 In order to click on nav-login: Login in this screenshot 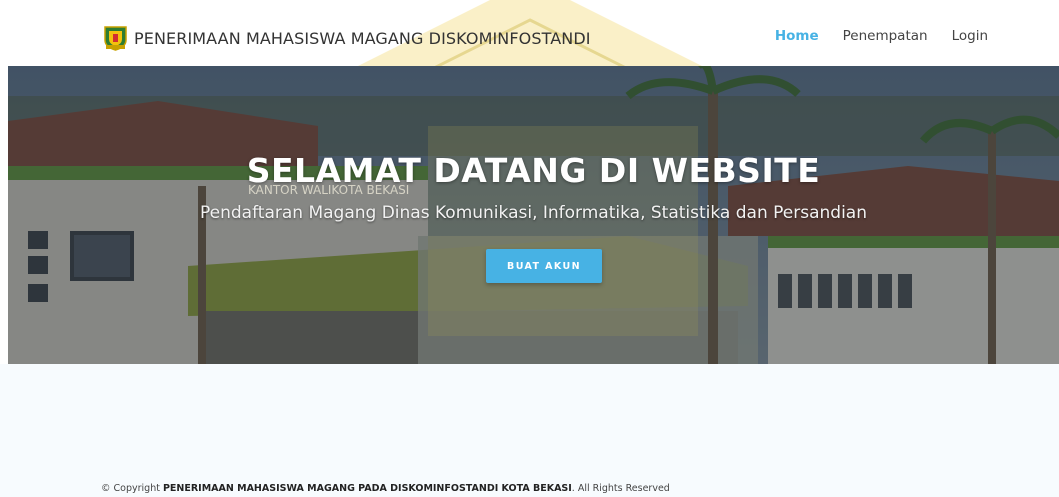, I will do `click(970, 36)`.